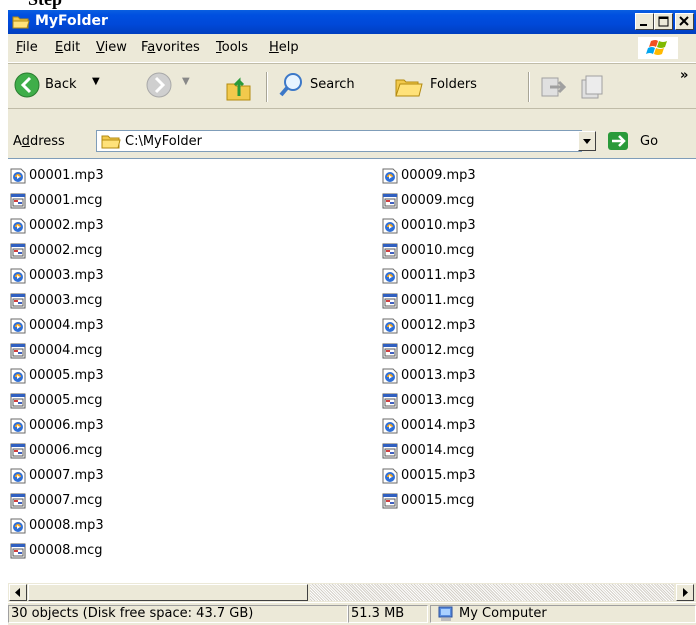  Describe the element at coordinates (644, 21) in the screenshot. I see `minimize-button` at that location.